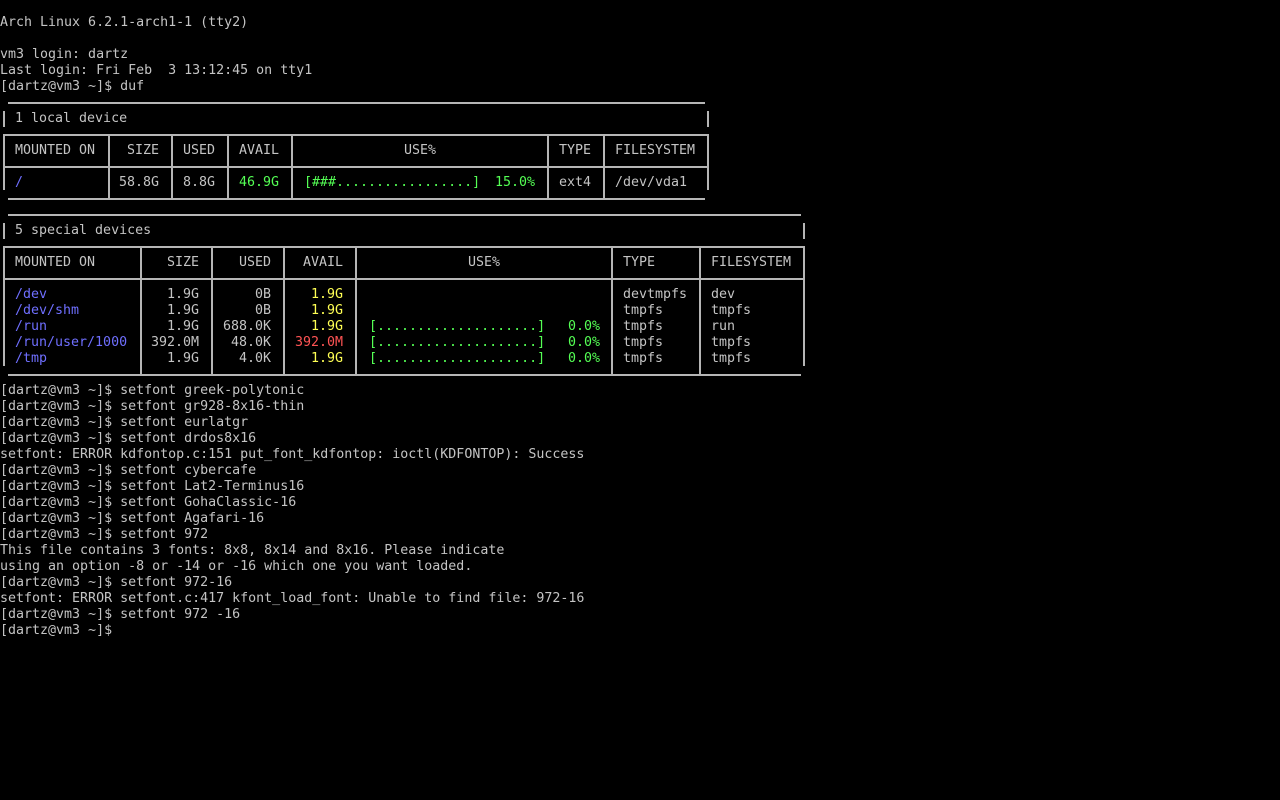  I want to click on mount-point: /run/user/1000, so click(71, 342).